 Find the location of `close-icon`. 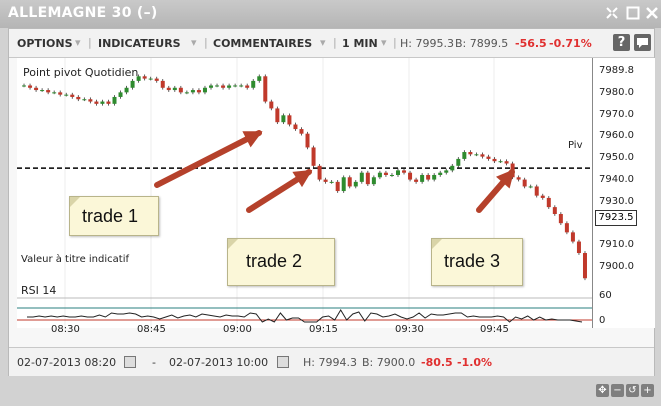

close-icon is located at coordinates (652, 13).